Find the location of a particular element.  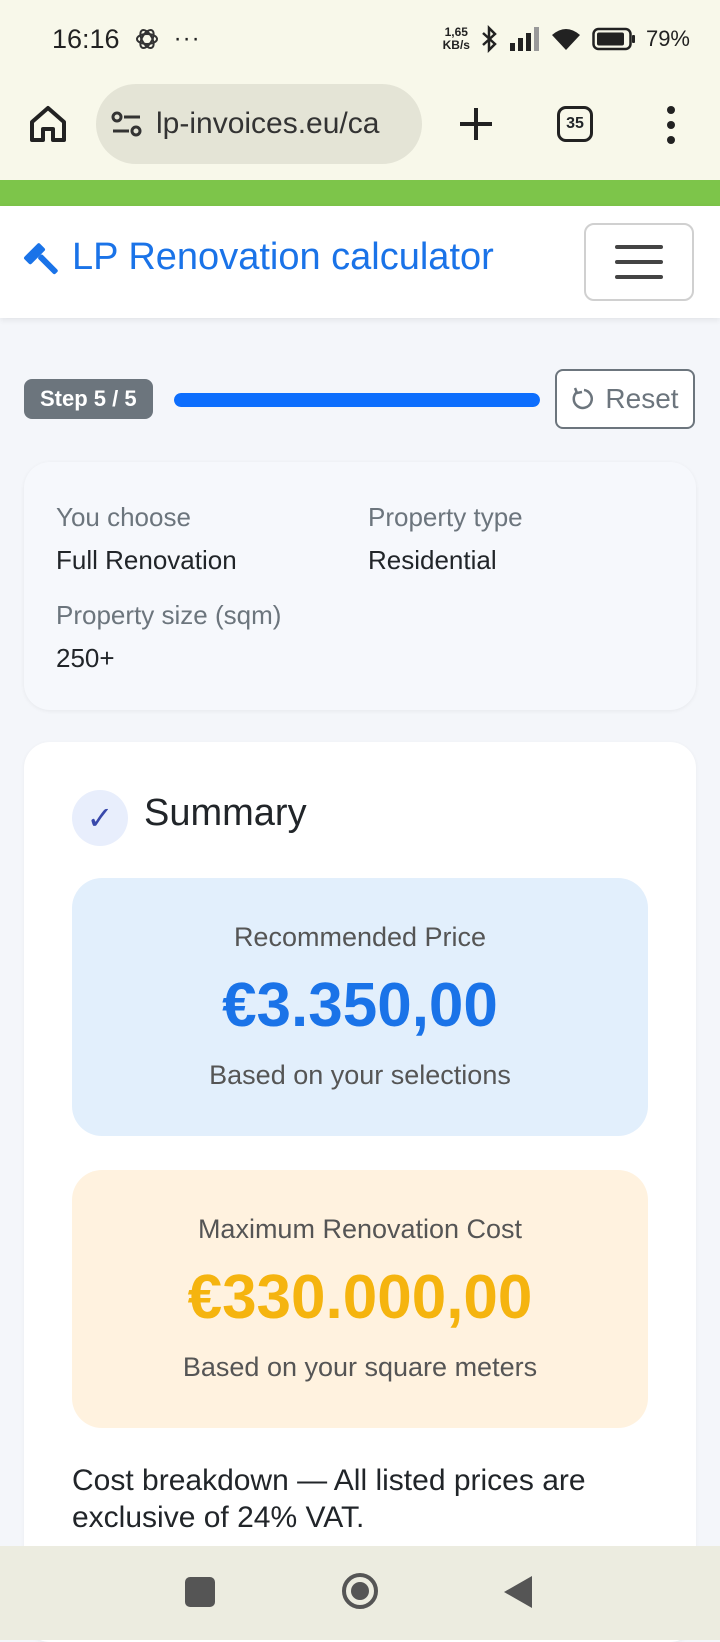

url-bar: lp-invoices.eu/ca is located at coordinates (259, 124).